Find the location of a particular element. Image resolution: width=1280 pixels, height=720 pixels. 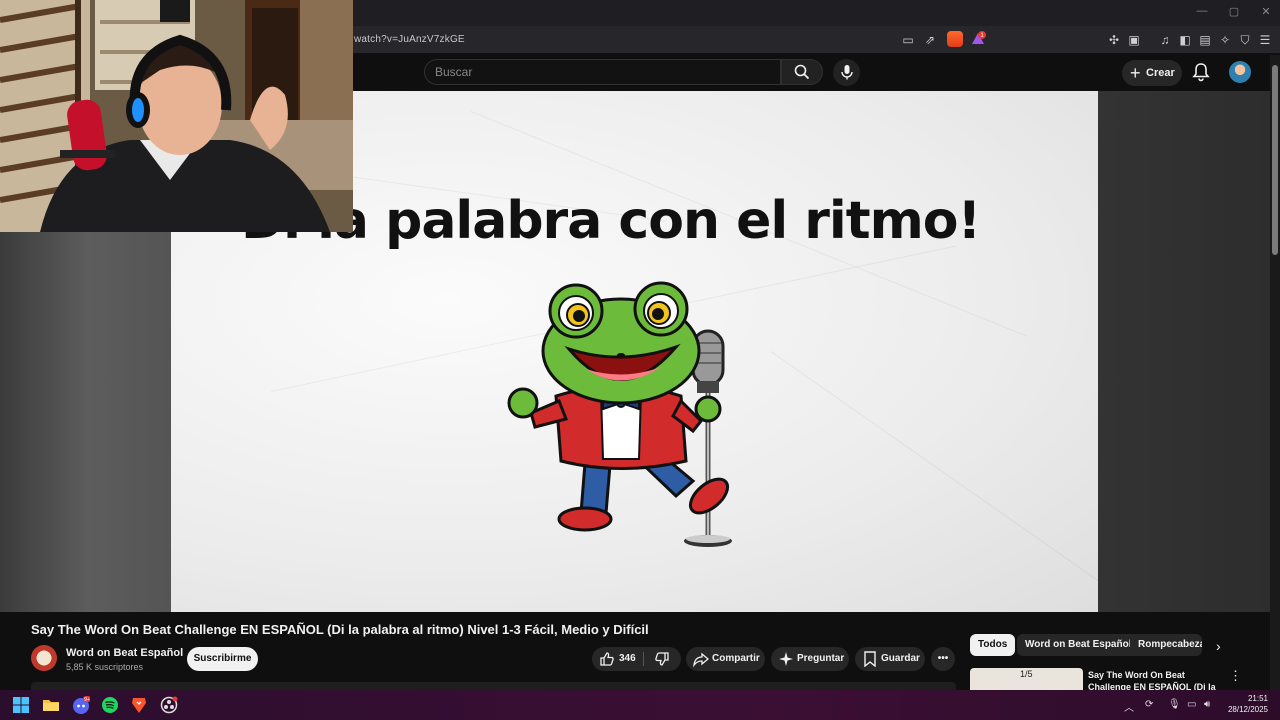

search-input is located at coordinates (602, 72).